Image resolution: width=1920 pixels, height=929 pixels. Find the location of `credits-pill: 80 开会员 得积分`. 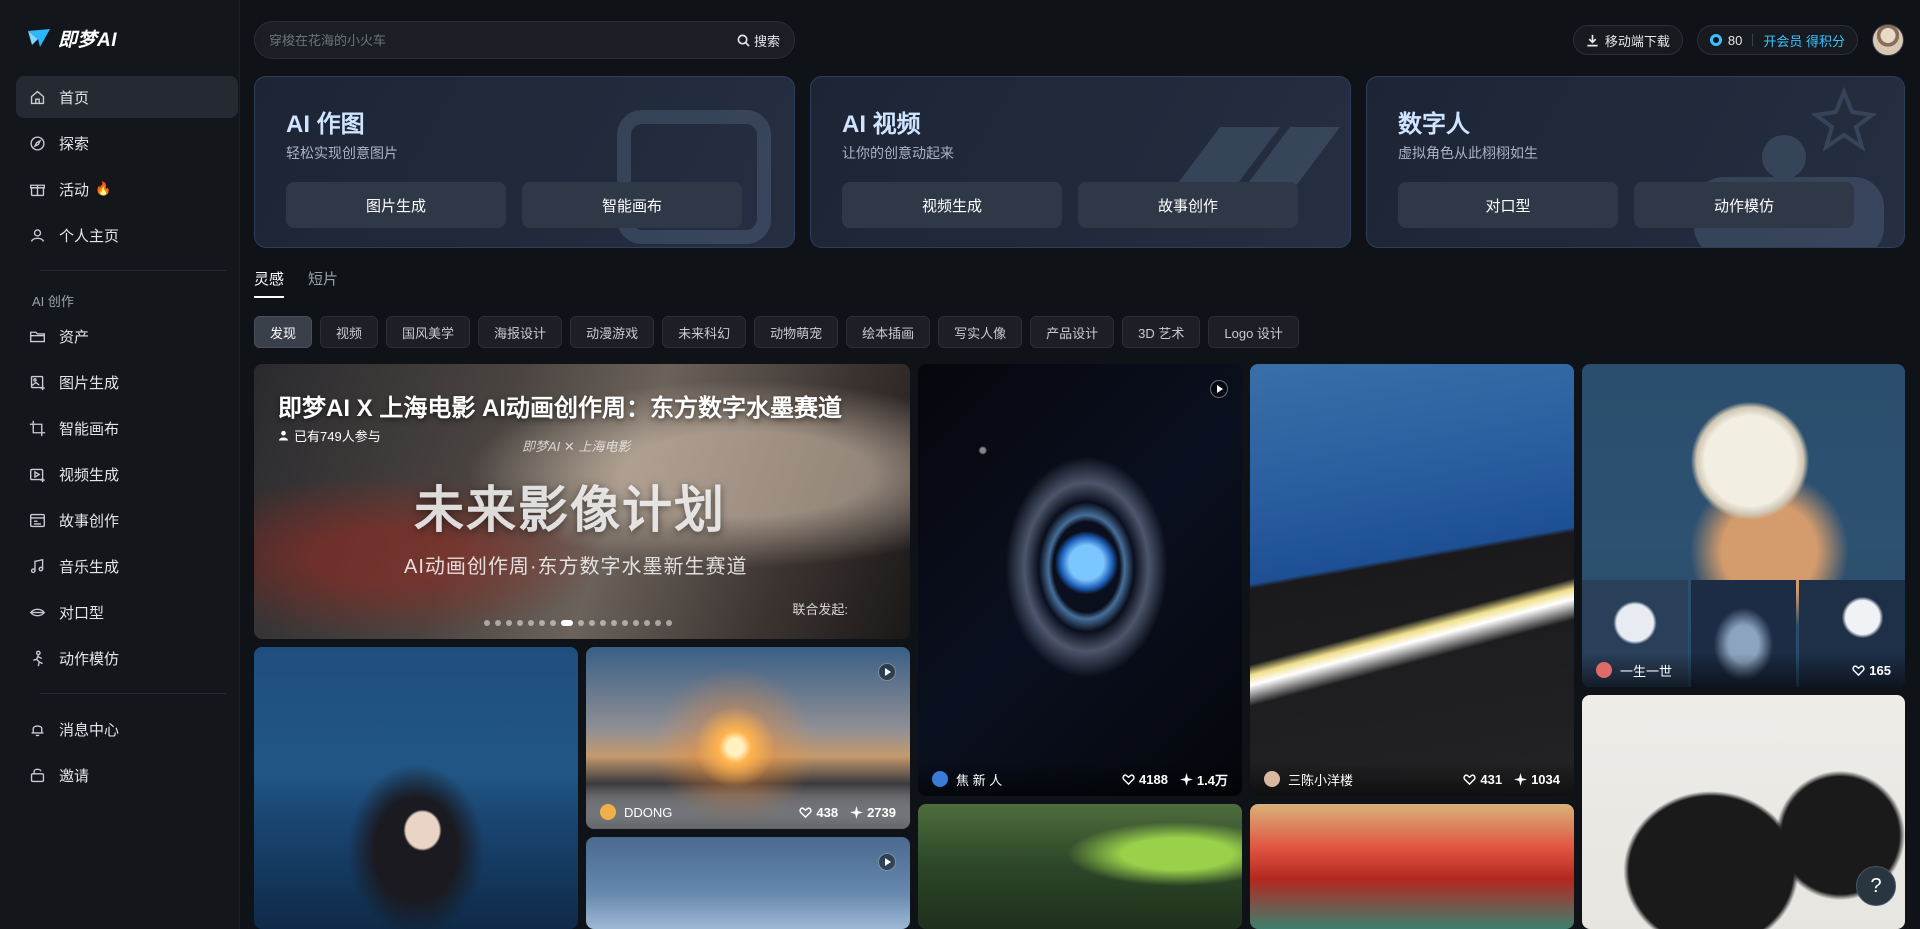

credits-pill: 80 开会员 得积分 is located at coordinates (1777, 40).